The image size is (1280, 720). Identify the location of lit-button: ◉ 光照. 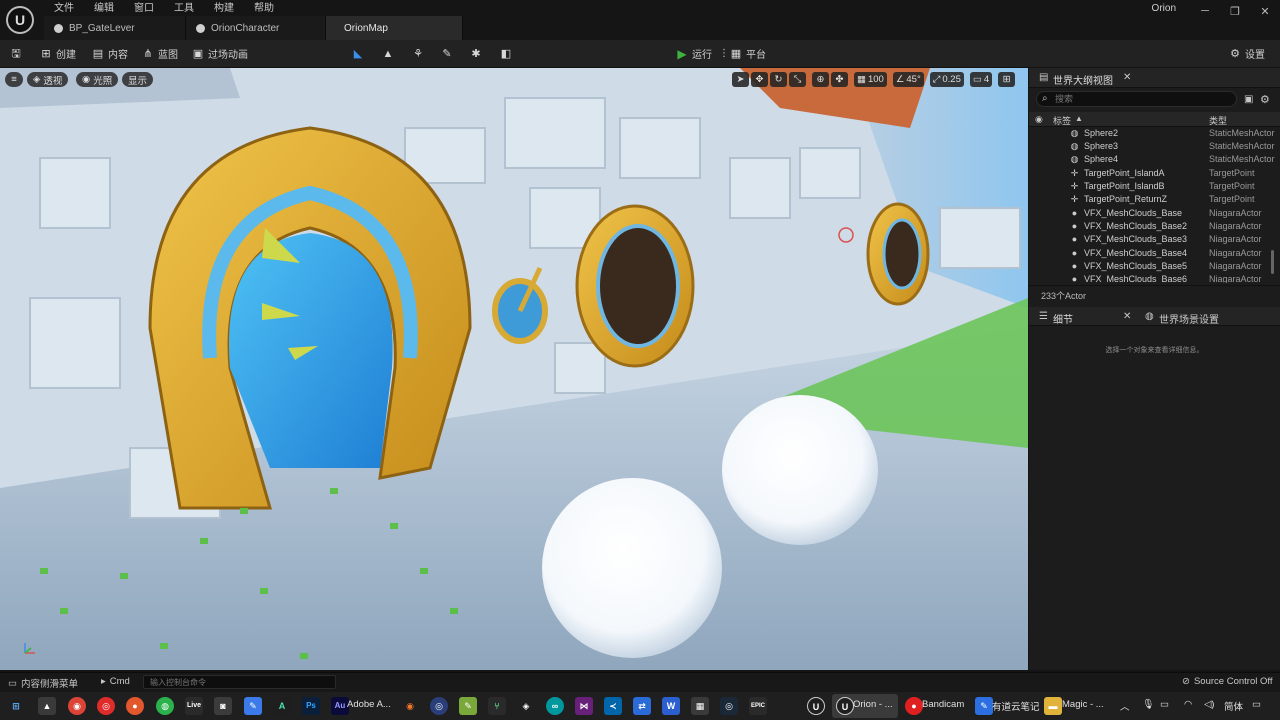
(97, 79).